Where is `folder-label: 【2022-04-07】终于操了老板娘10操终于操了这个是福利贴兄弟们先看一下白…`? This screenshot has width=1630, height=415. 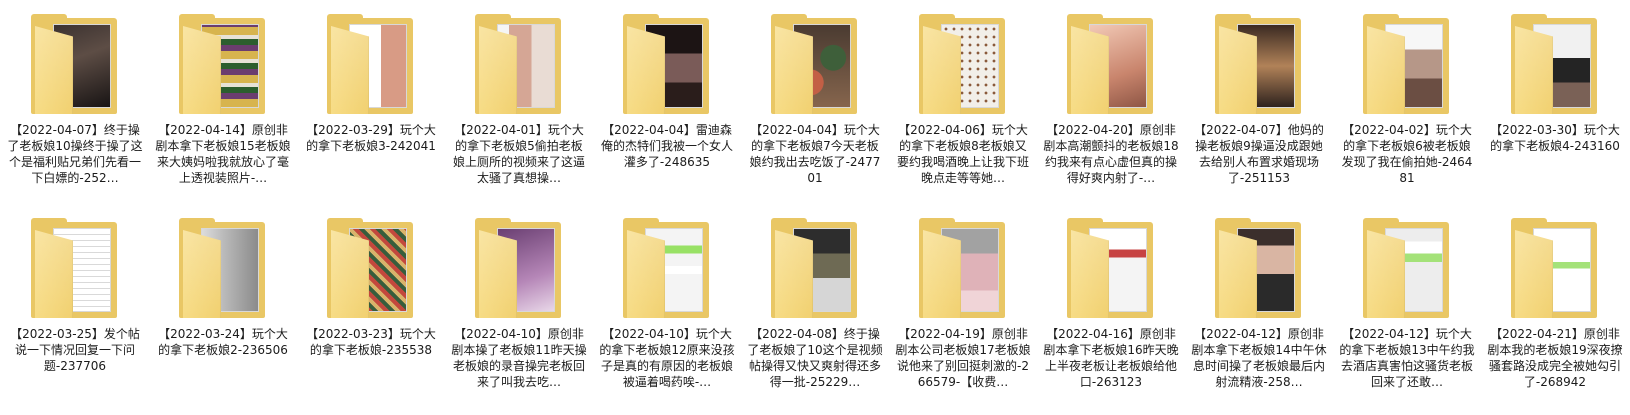
folder-label: 【2022-04-07】终于操了老板娘10操终于操了这个是福利贴兄弟们先看一下白… is located at coordinates (75, 154).